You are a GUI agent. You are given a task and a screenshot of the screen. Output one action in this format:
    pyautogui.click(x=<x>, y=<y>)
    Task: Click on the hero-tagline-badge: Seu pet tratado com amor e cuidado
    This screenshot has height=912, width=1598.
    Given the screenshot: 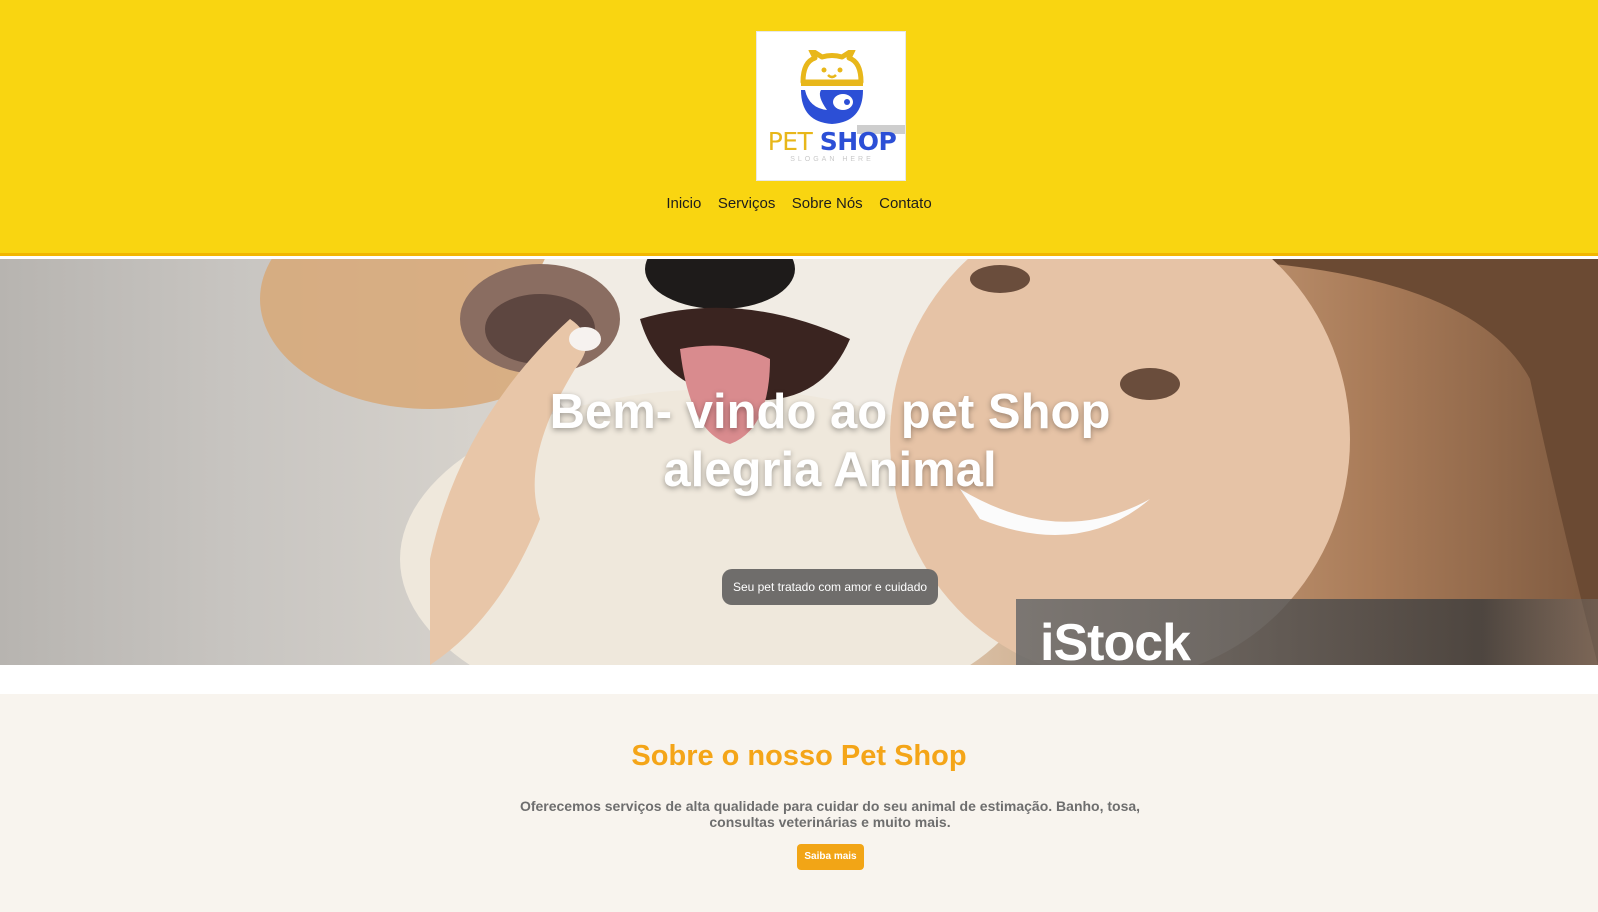 What is the action you would take?
    pyautogui.click(x=830, y=587)
    